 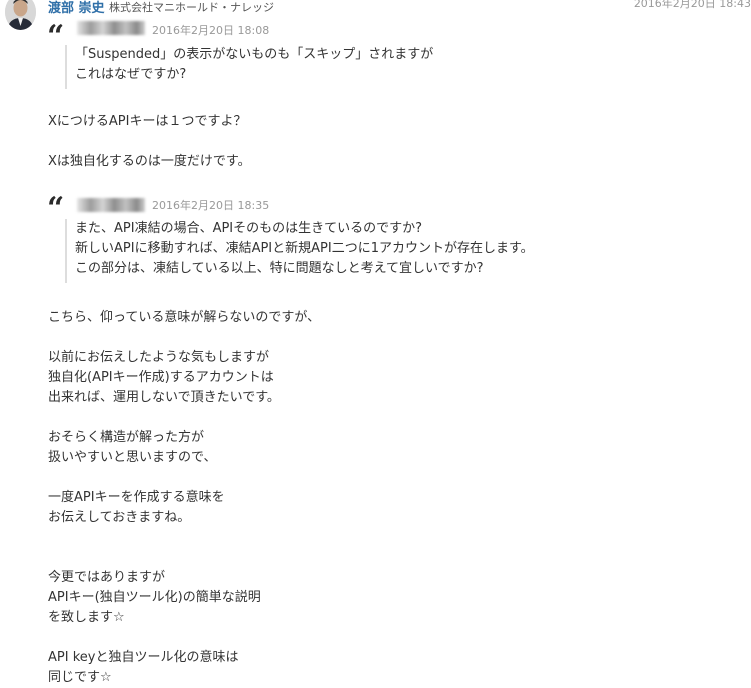 I want to click on reply-line: 扱いやすいと思いますので、, so click(x=132, y=457).